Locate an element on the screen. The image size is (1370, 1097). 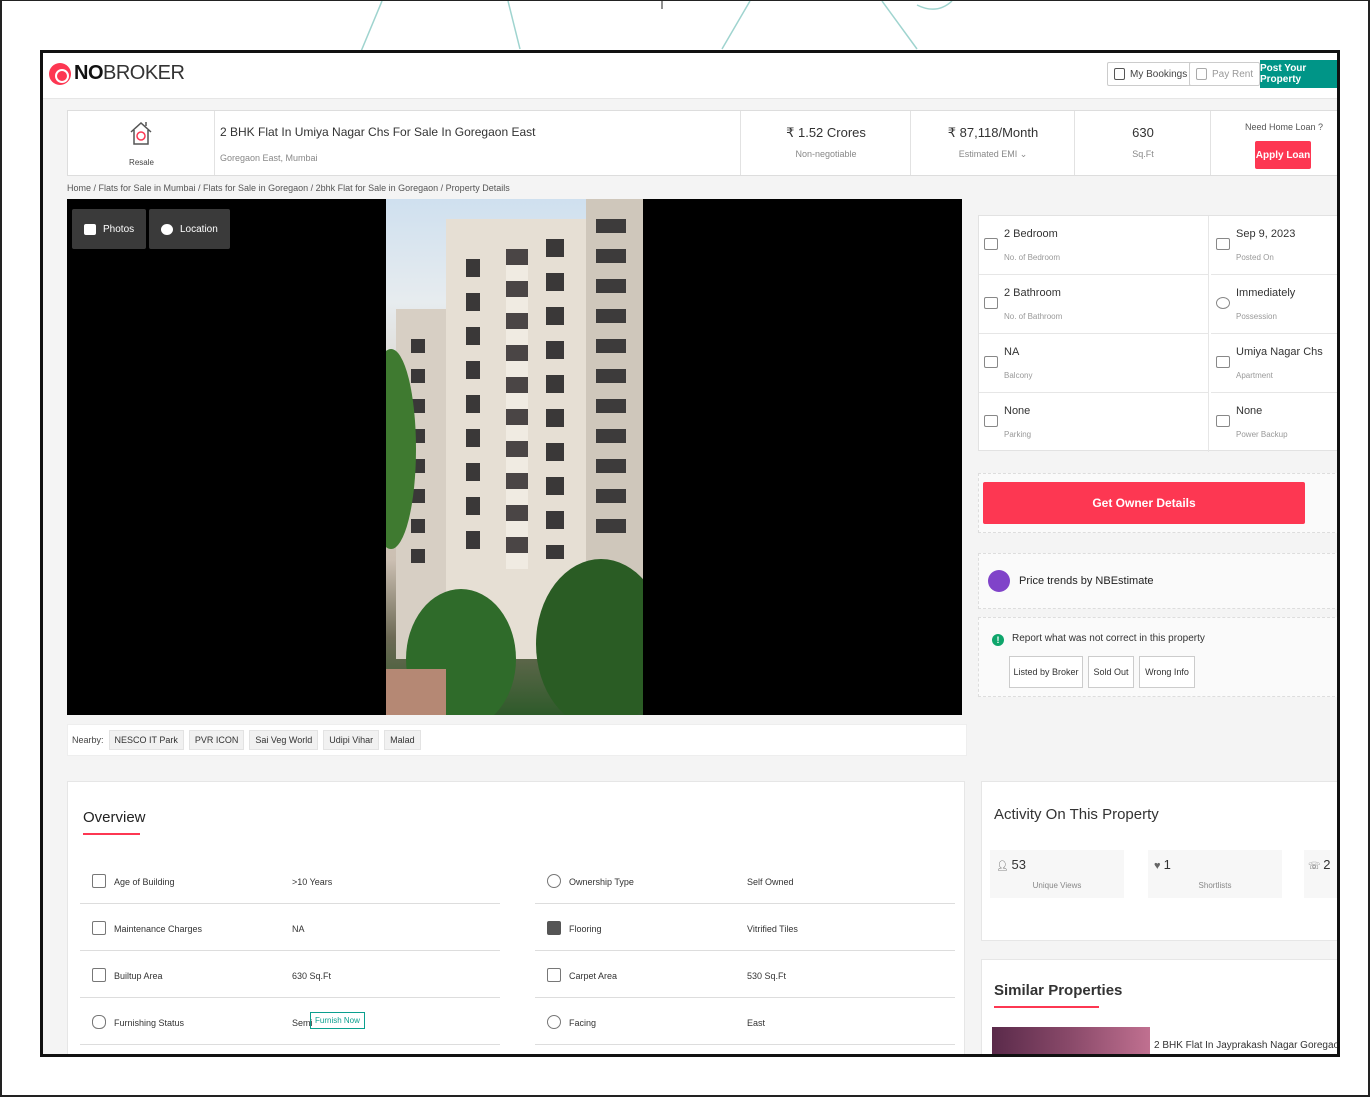
apply-loan-button: Apply Loan is located at coordinates (1283, 155).